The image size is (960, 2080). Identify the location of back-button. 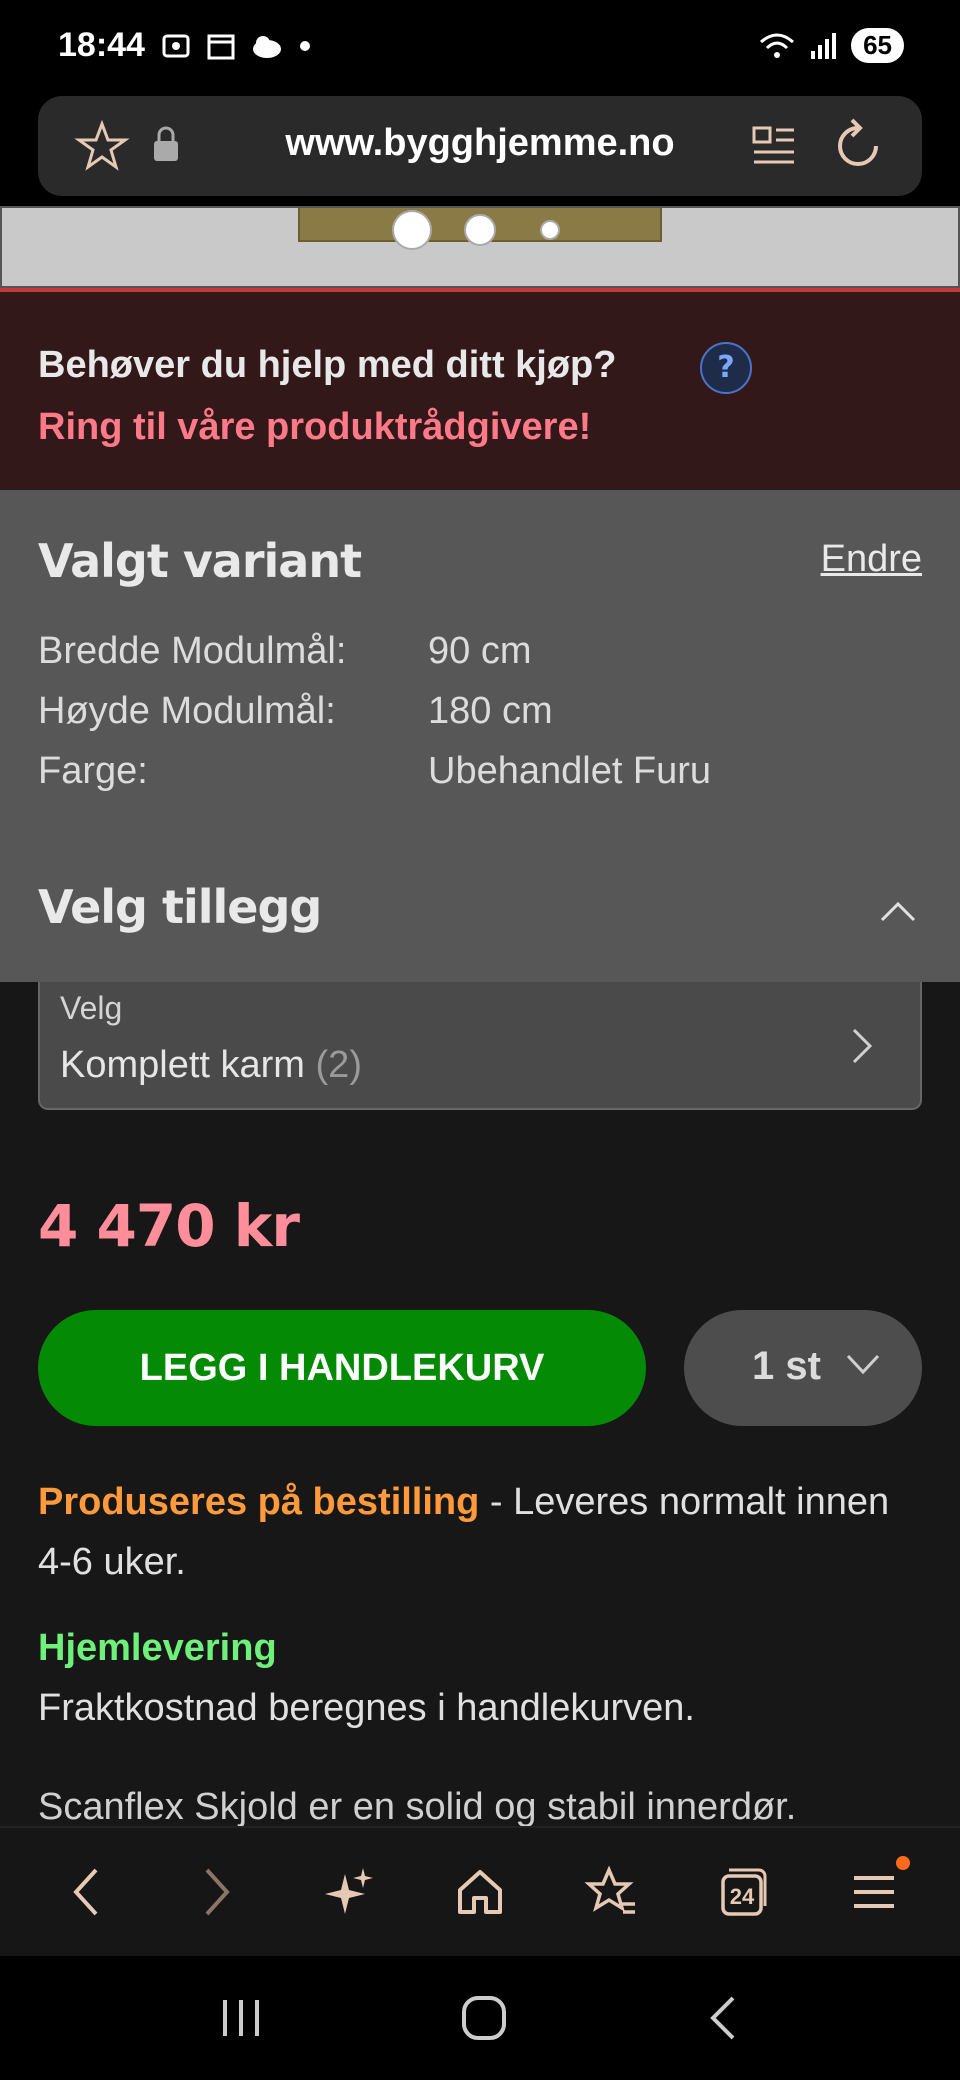
(86, 1892).